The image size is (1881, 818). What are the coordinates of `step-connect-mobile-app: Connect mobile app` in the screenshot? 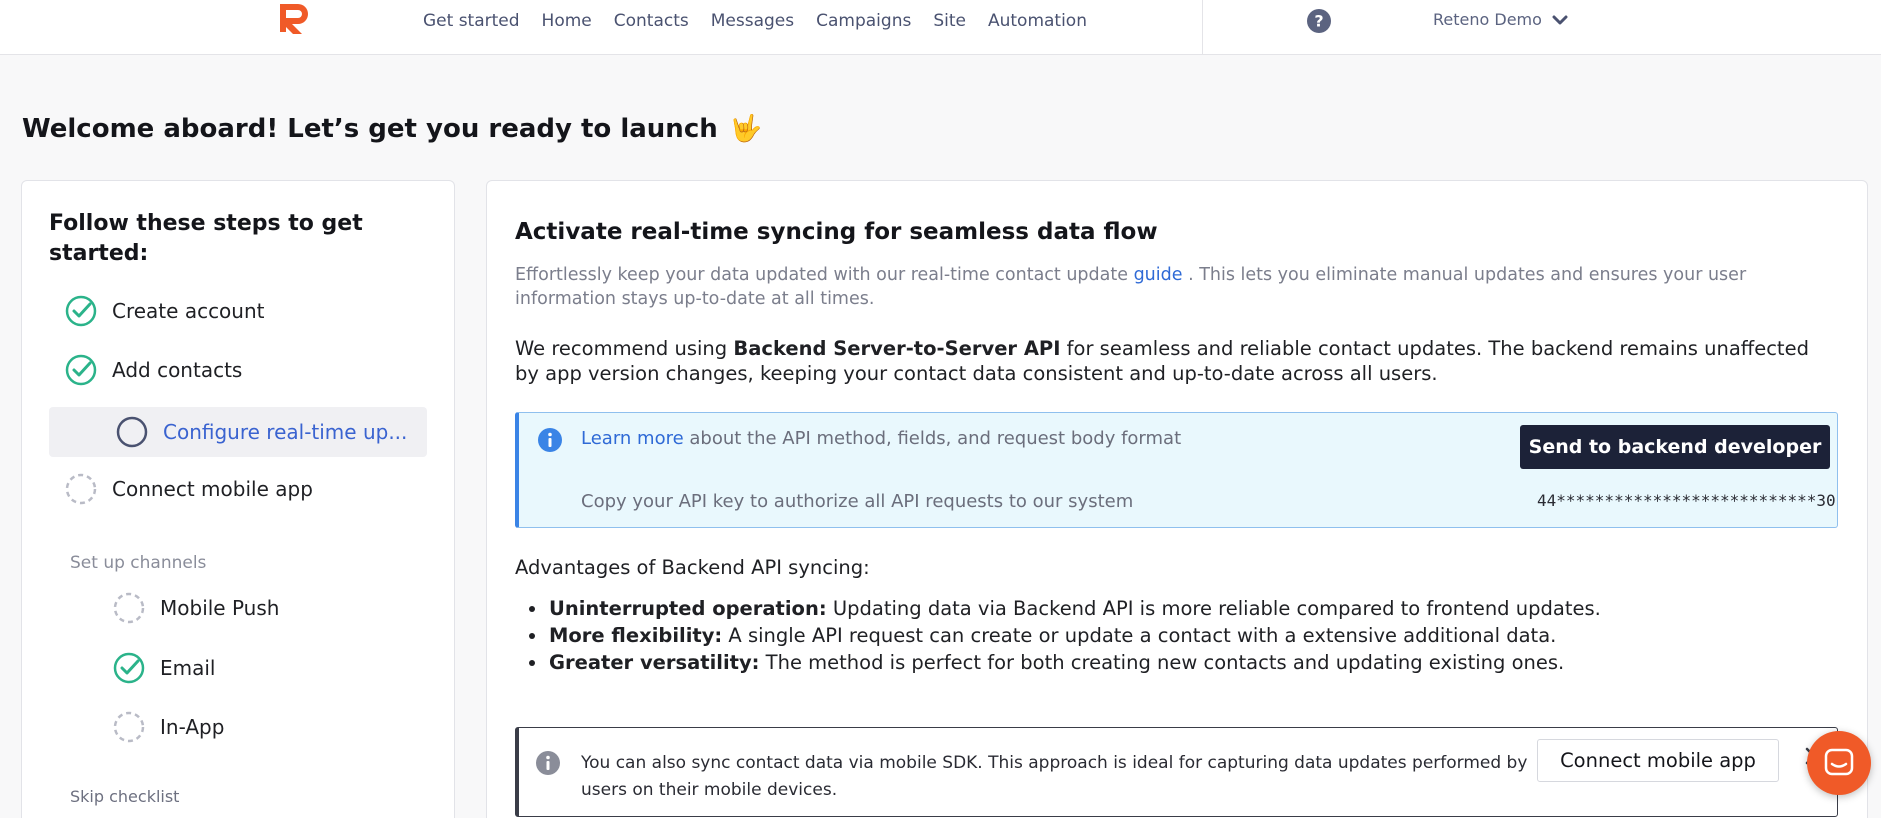 It's located at (188, 489).